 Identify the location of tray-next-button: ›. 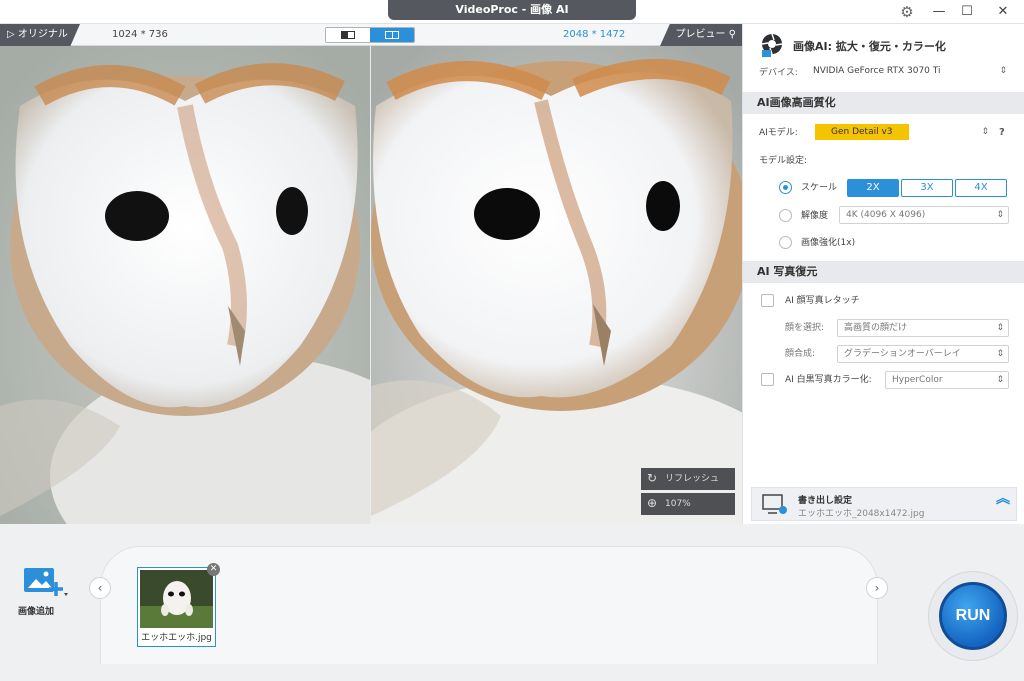
(877, 588).